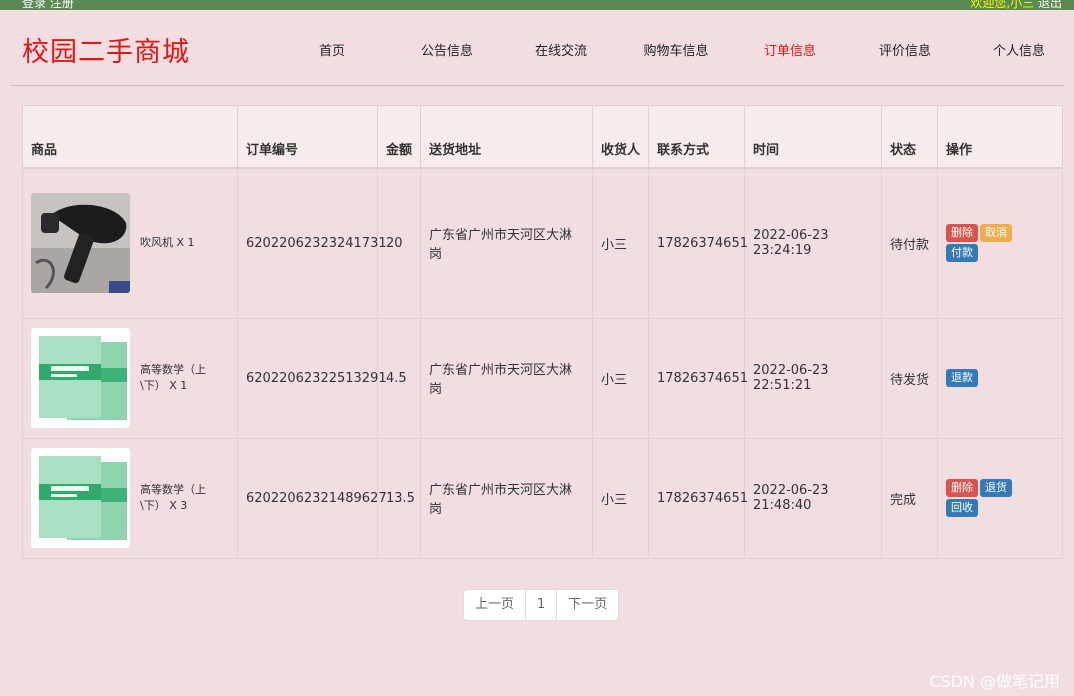 This screenshot has width=1074, height=696. Describe the element at coordinates (537, 85) in the screenshot. I see `header-divider` at that location.